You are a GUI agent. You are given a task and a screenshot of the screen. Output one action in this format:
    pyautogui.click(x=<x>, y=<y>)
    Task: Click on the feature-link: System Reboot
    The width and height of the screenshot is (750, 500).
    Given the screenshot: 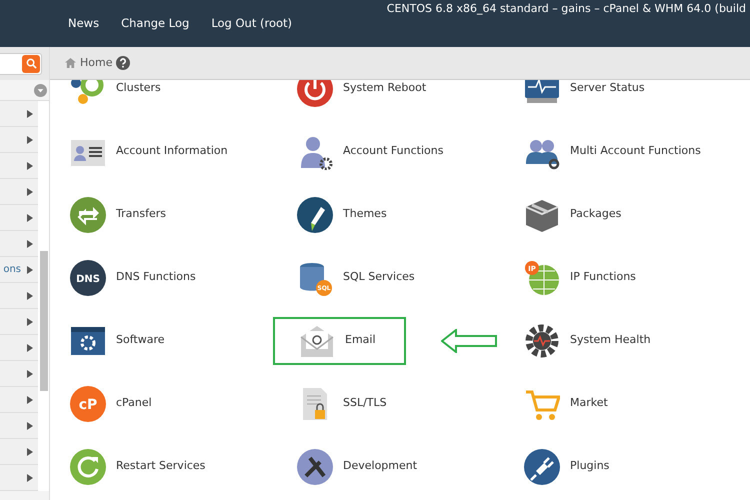 What is the action you would take?
    pyautogui.click(x=361, y=96)
    